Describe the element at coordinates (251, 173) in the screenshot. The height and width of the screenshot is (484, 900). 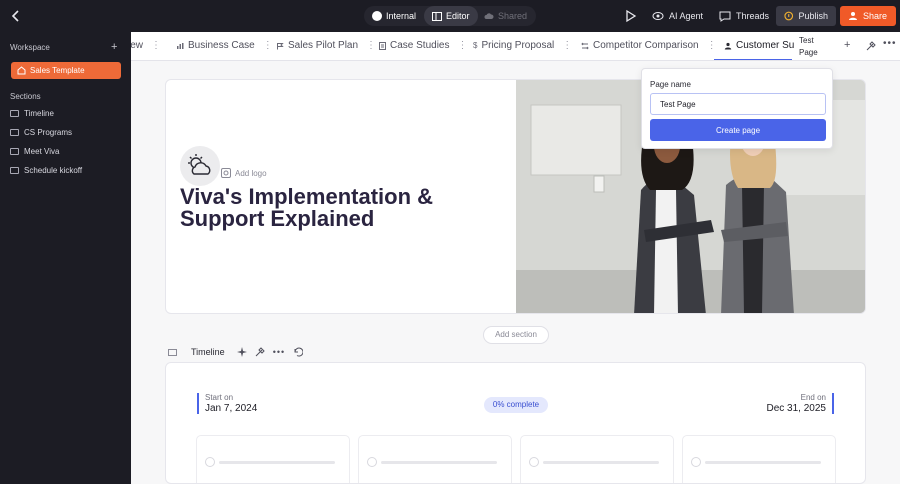
I see `add-logo-label: Add logo` at that location.